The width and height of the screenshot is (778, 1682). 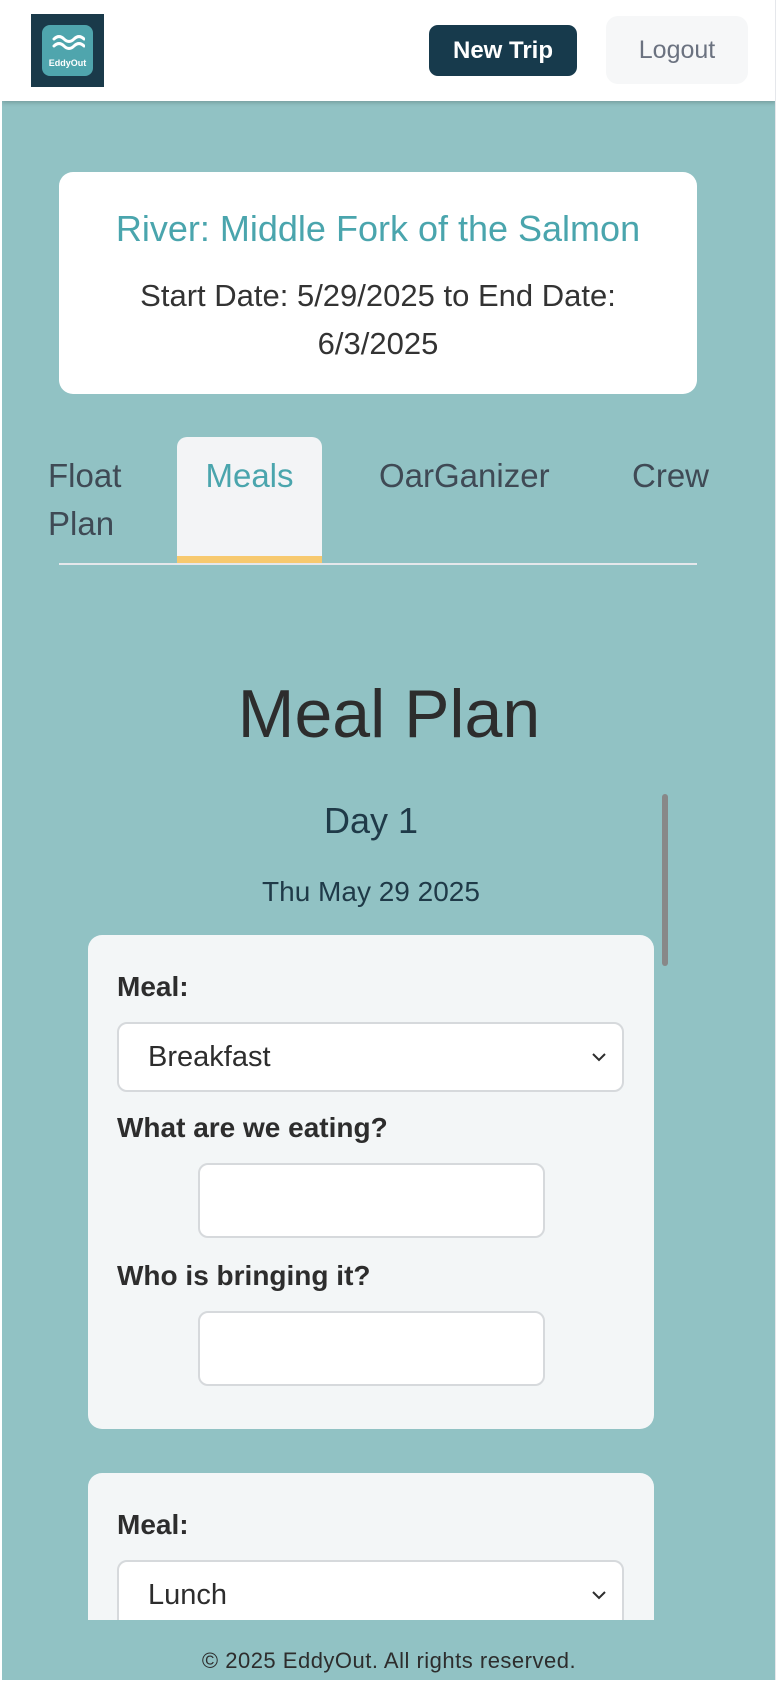 I want to click on wave-icon: EddyOut, so click(x=67, y=50).